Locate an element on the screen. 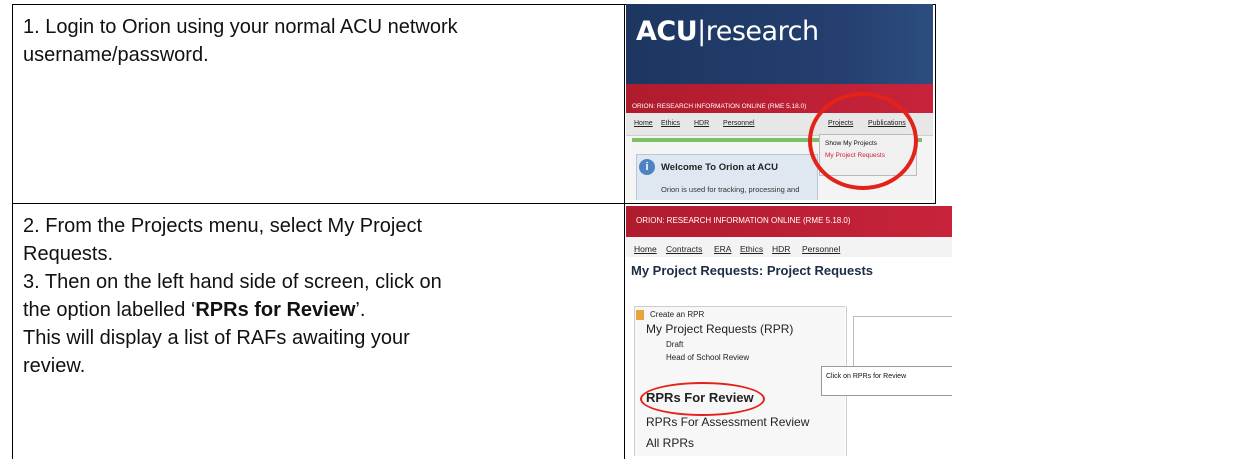  document-icon is located at coordinates (640, 315).